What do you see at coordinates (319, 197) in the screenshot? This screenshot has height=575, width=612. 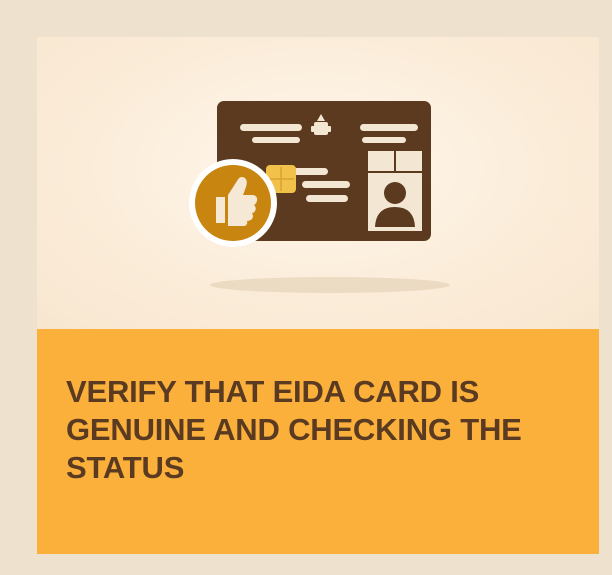 I see `id-card-verify-icon` at bounding box center [319, 197].